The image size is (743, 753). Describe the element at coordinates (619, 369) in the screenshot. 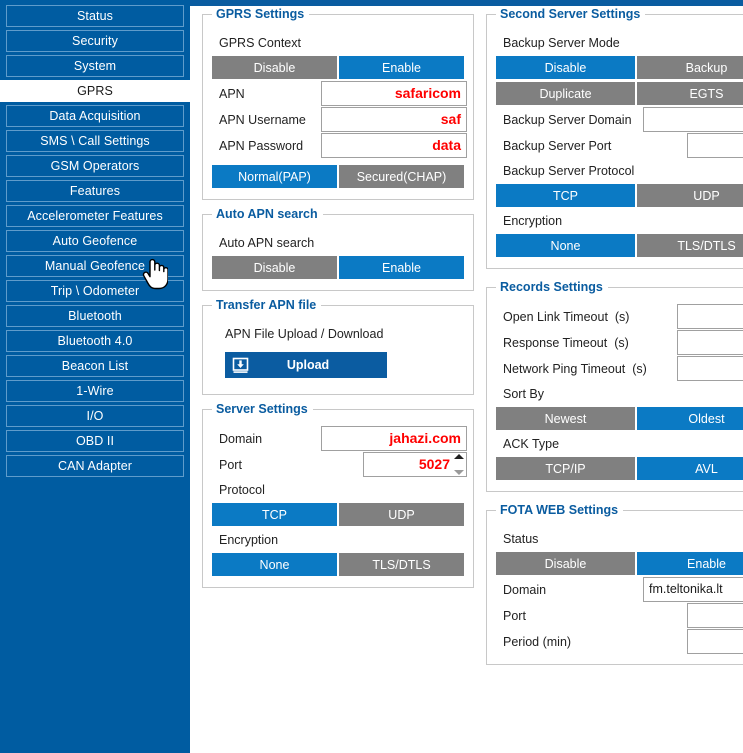

I see `network-ping-timeout-row: Network Ping Timeout (s)` at that location.